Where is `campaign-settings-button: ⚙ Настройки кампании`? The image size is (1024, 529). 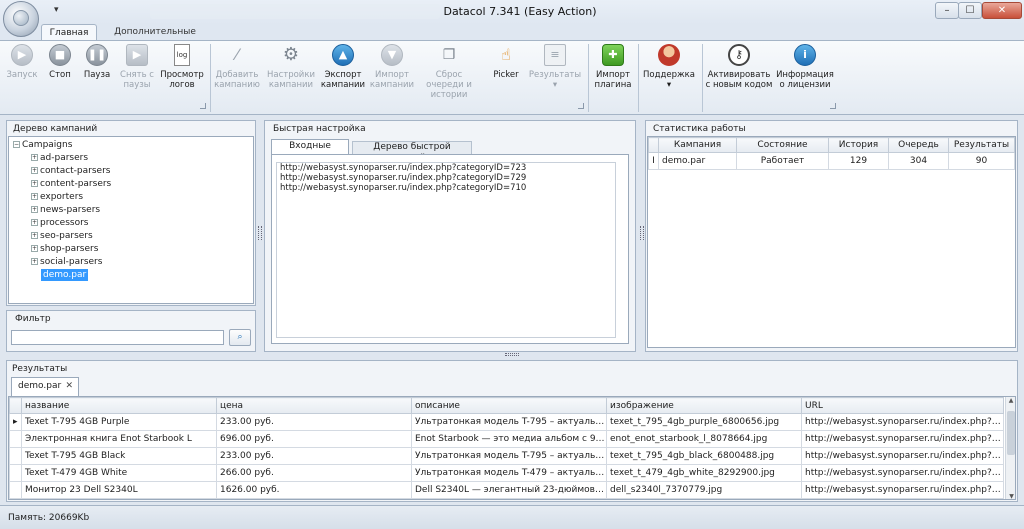
campaign-settings-button: ⚙ Настройки кампании is located at coordinates (291, 72).